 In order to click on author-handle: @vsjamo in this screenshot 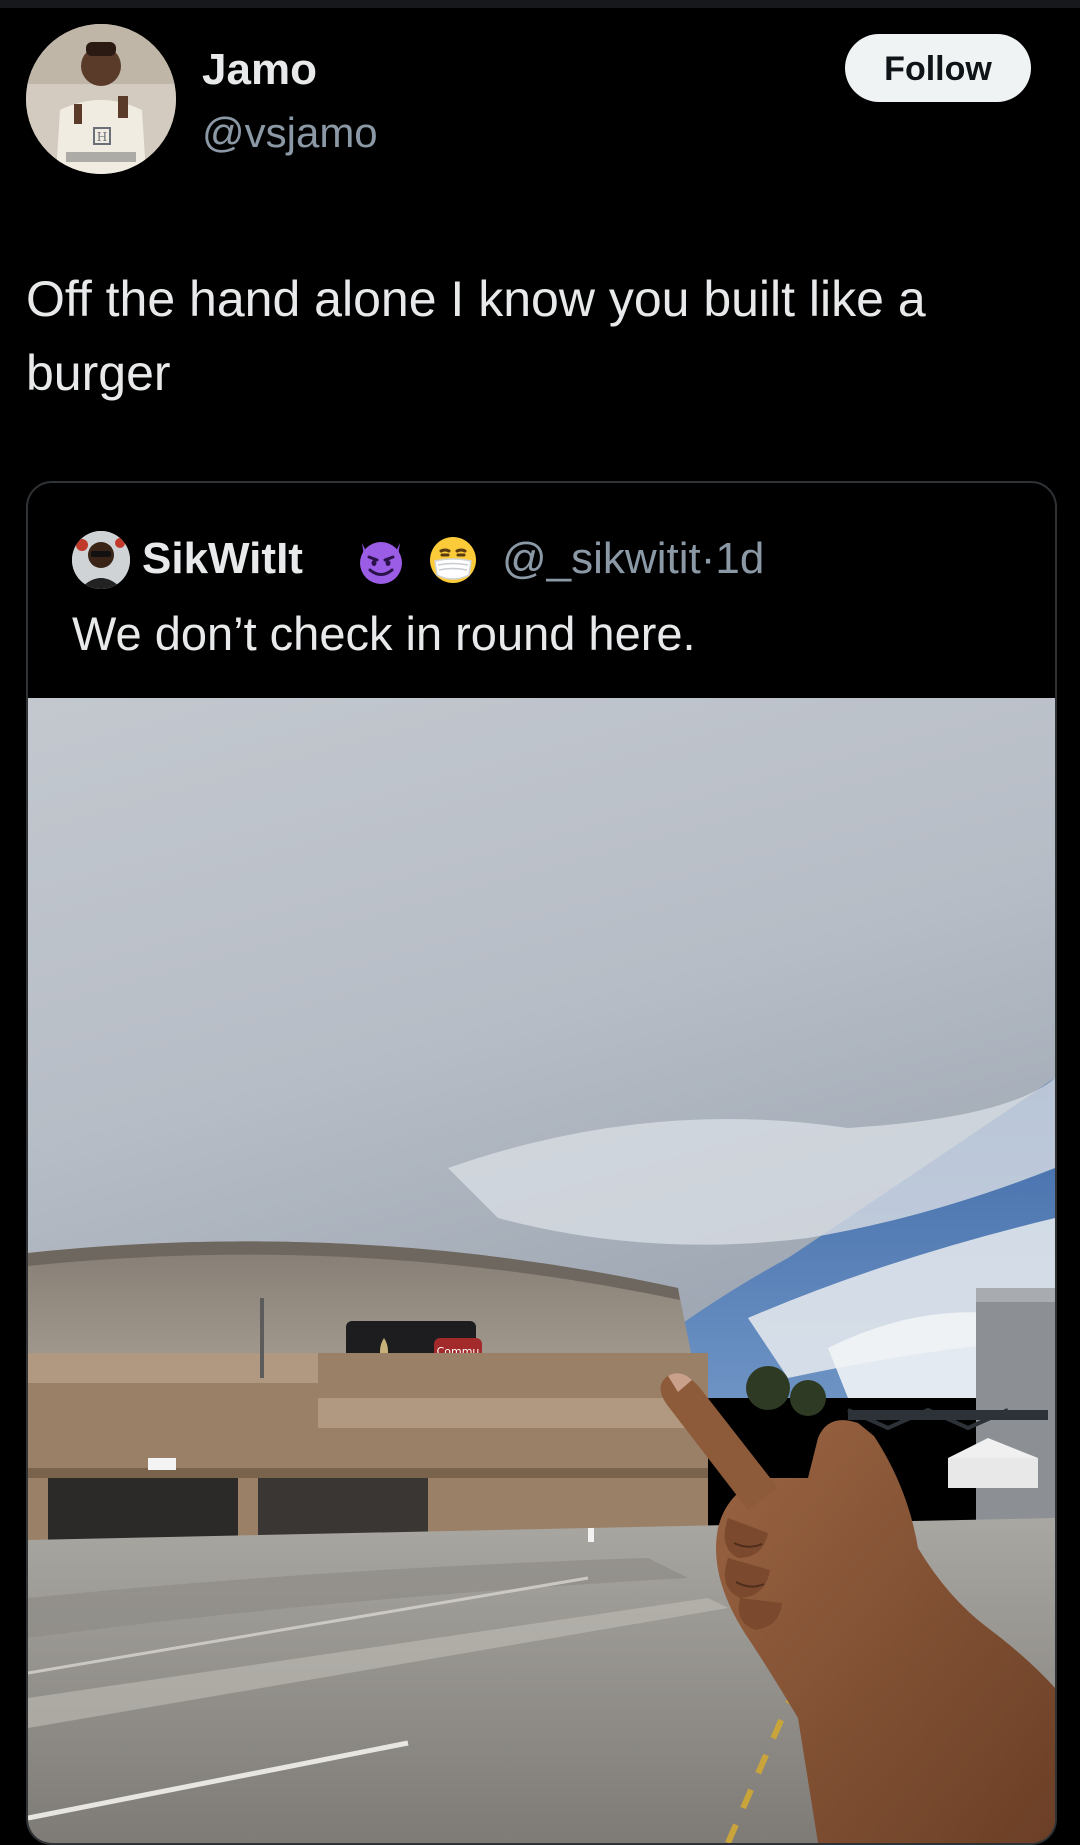, I will do `click(290, 133)`.